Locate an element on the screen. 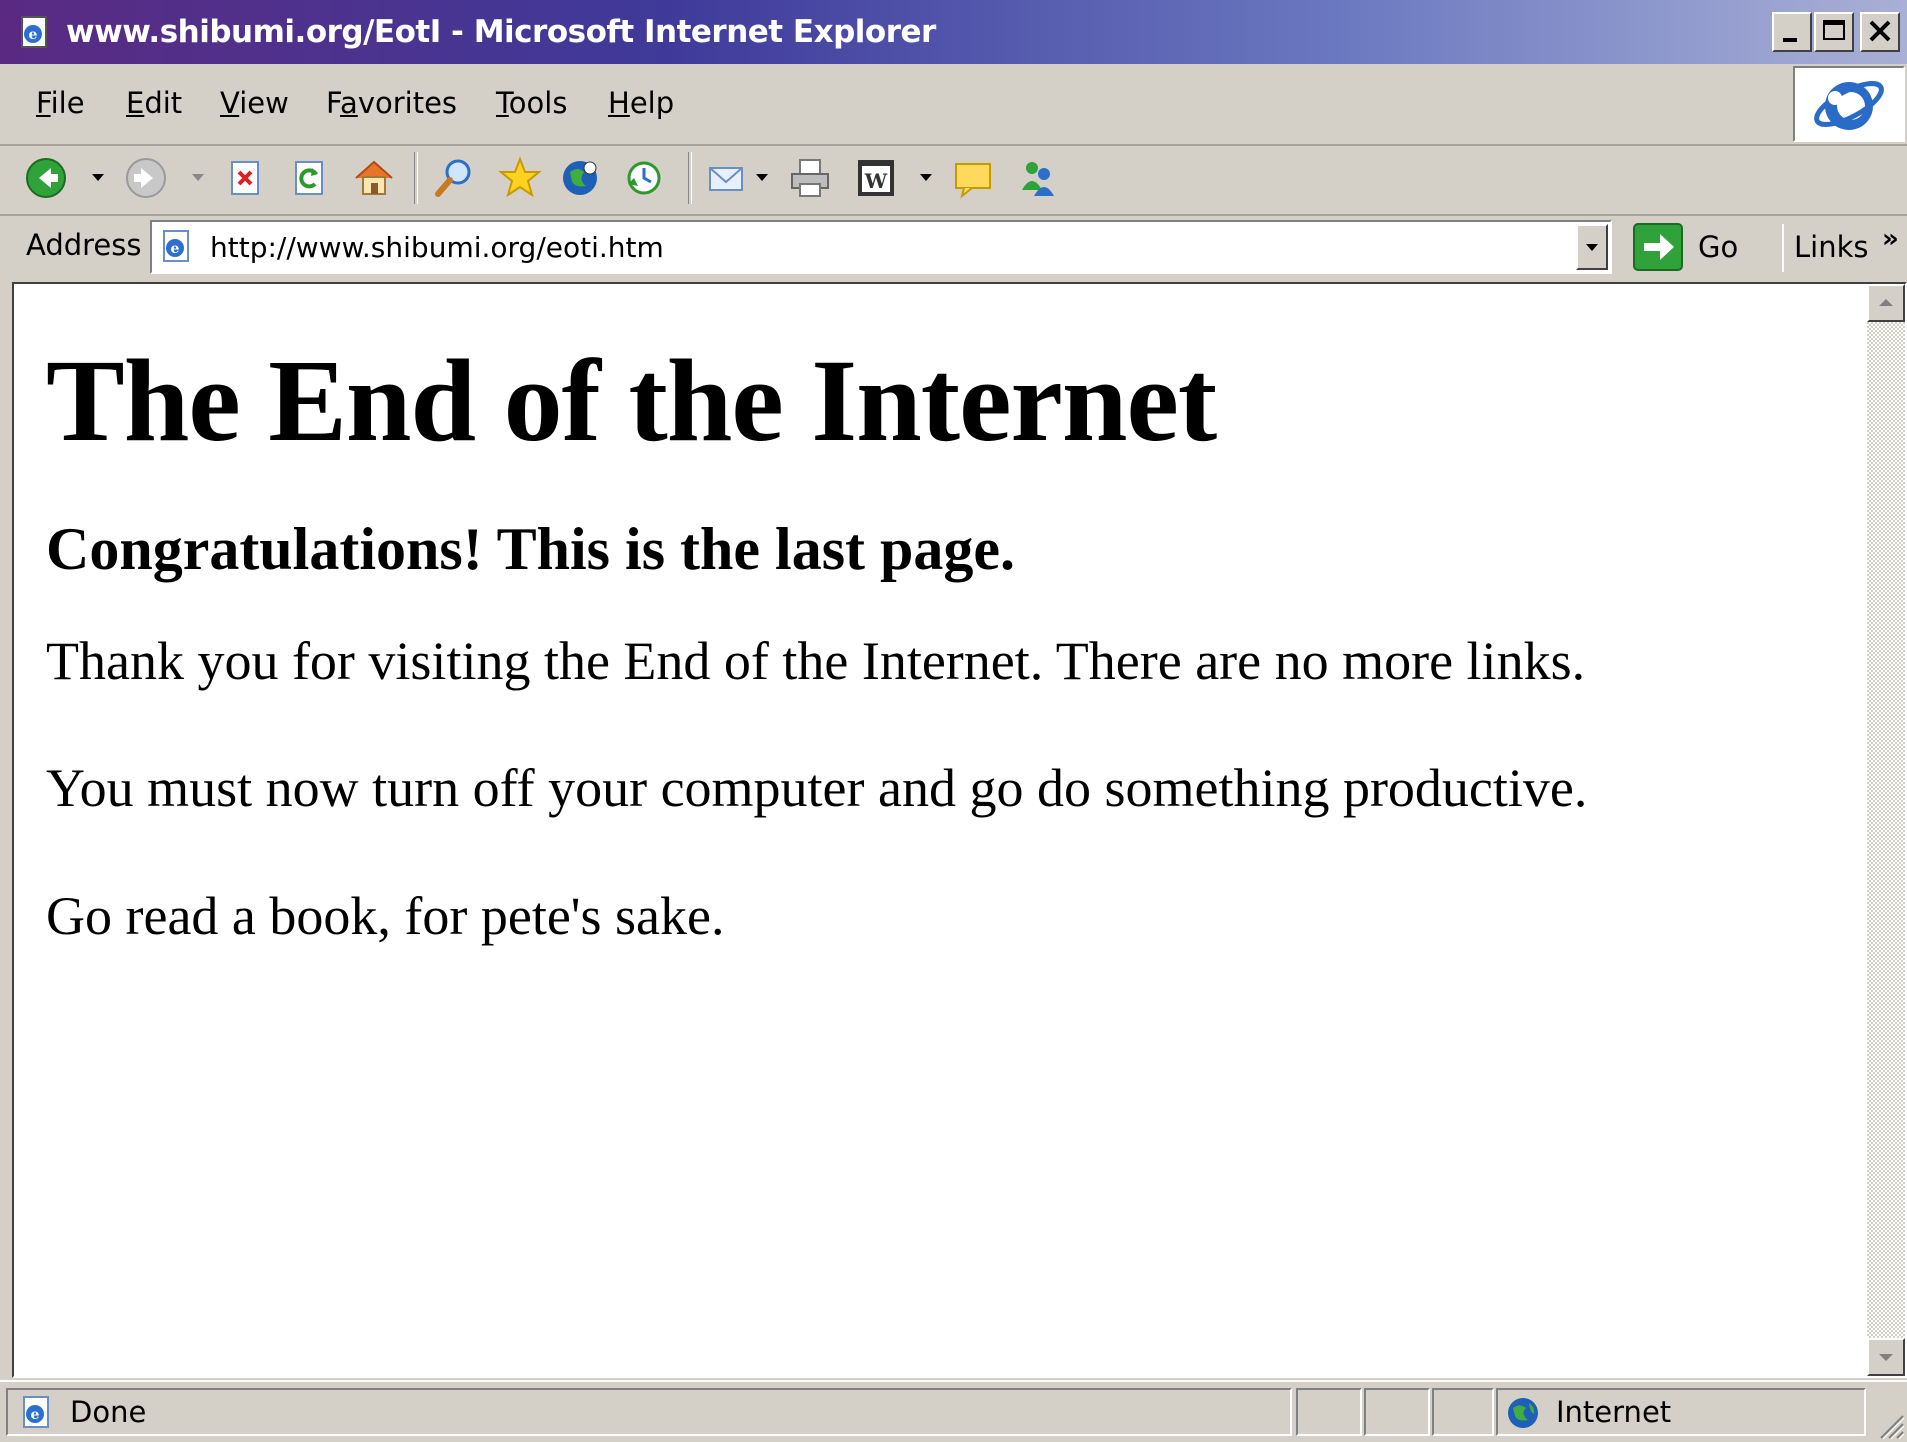 This screenshot has height=1442, width=1907. refresh-button is located at coordinates (310, 178).